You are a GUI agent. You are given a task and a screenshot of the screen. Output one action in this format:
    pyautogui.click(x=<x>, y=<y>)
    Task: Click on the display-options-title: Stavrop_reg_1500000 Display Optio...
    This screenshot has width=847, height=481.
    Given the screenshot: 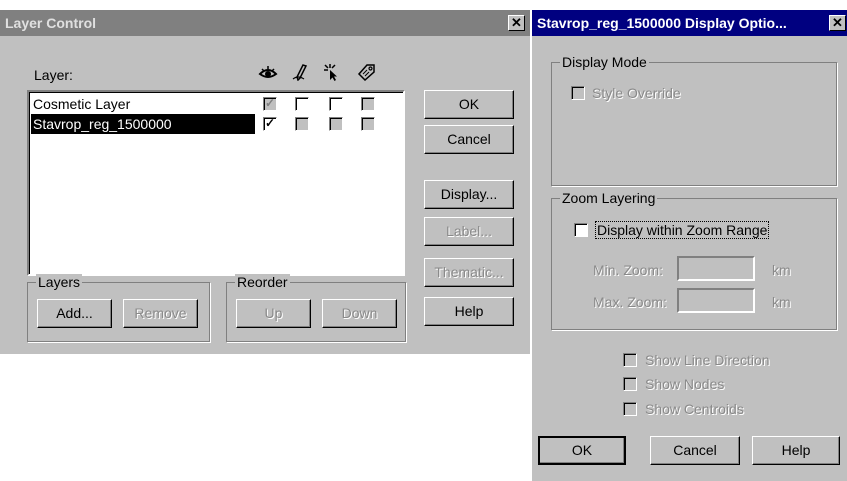 What is the action you would take?
    pyautogui.click(x=662, y=23)
    